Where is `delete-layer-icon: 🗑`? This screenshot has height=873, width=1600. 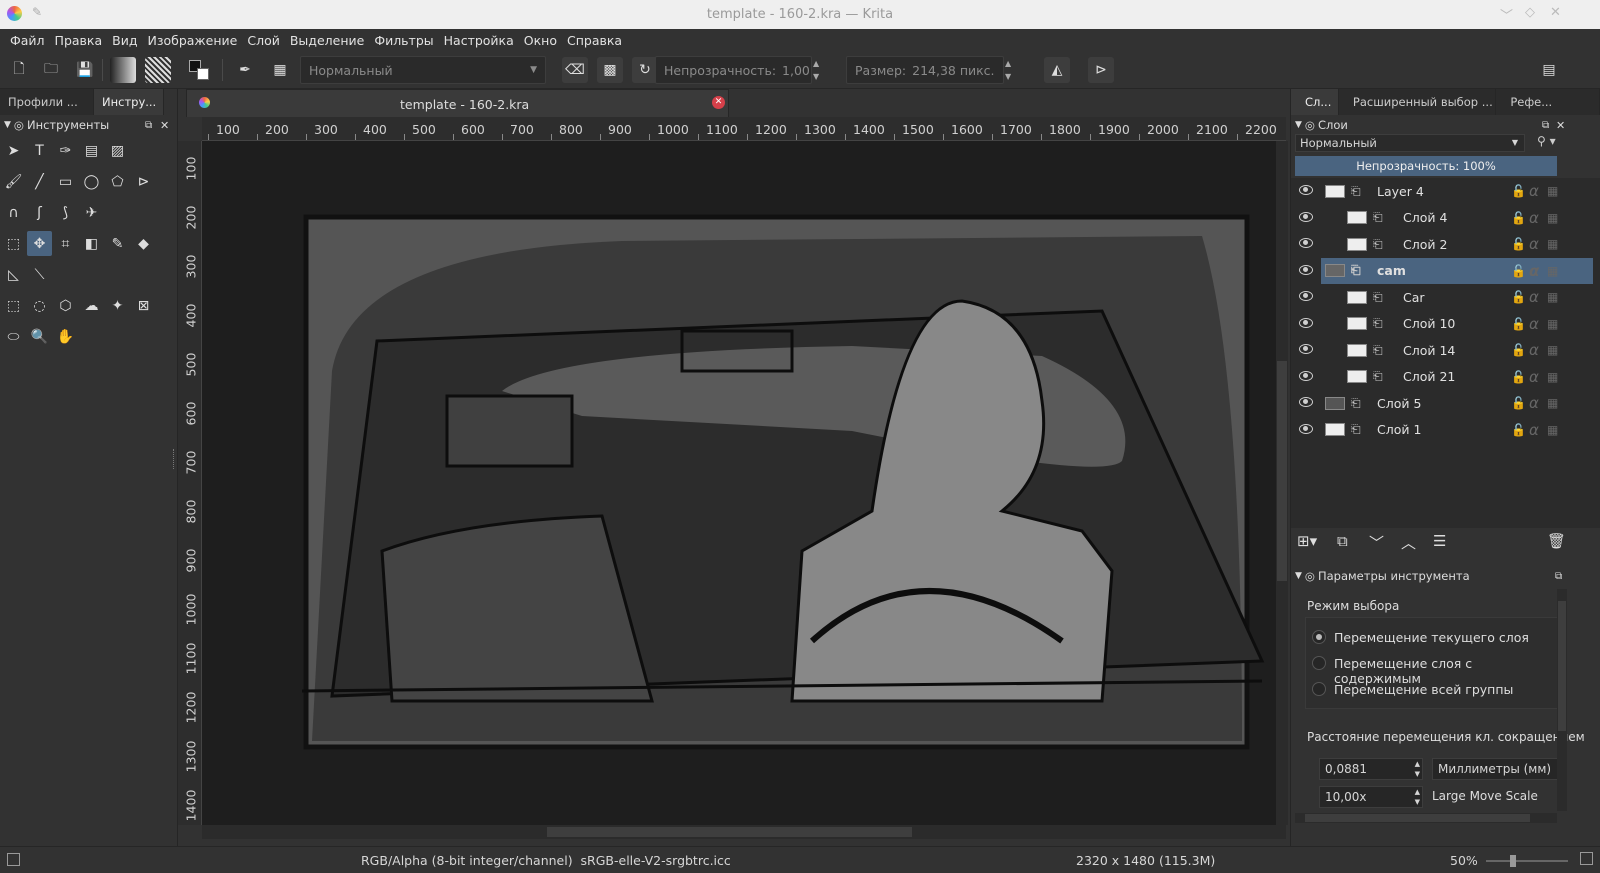
delete-layer-icon: 🗑 is located at coordinates (1556, 541).